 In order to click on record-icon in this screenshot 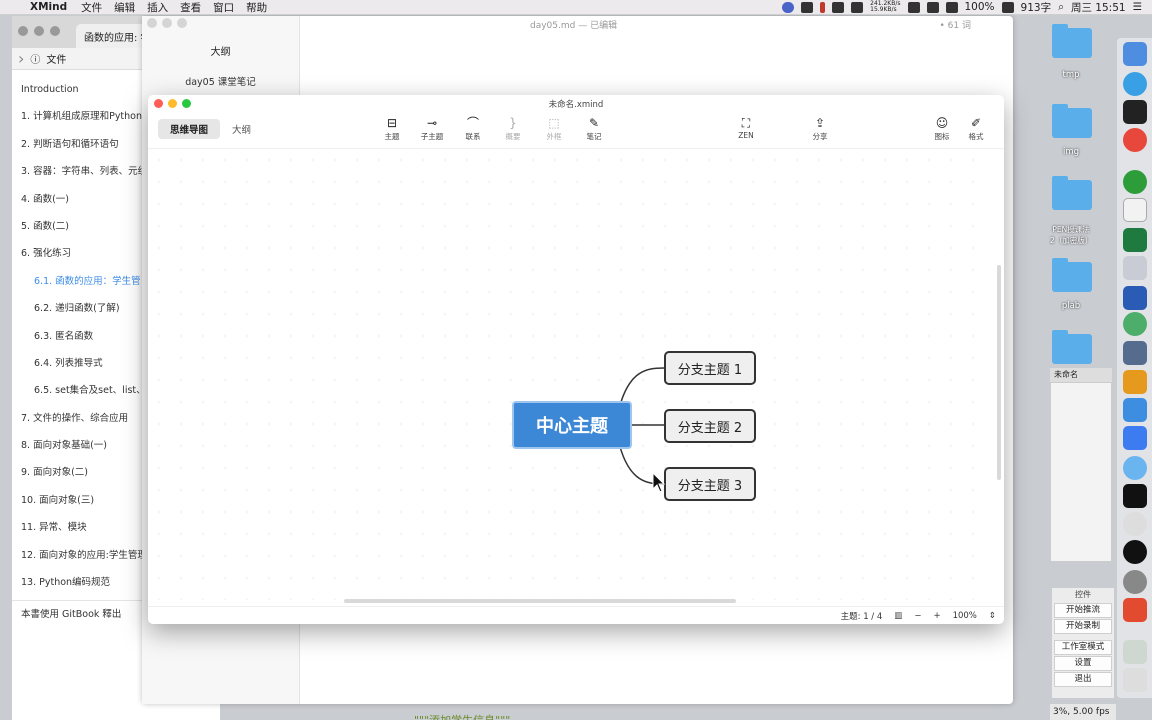, I will do `click(823, 7)`.